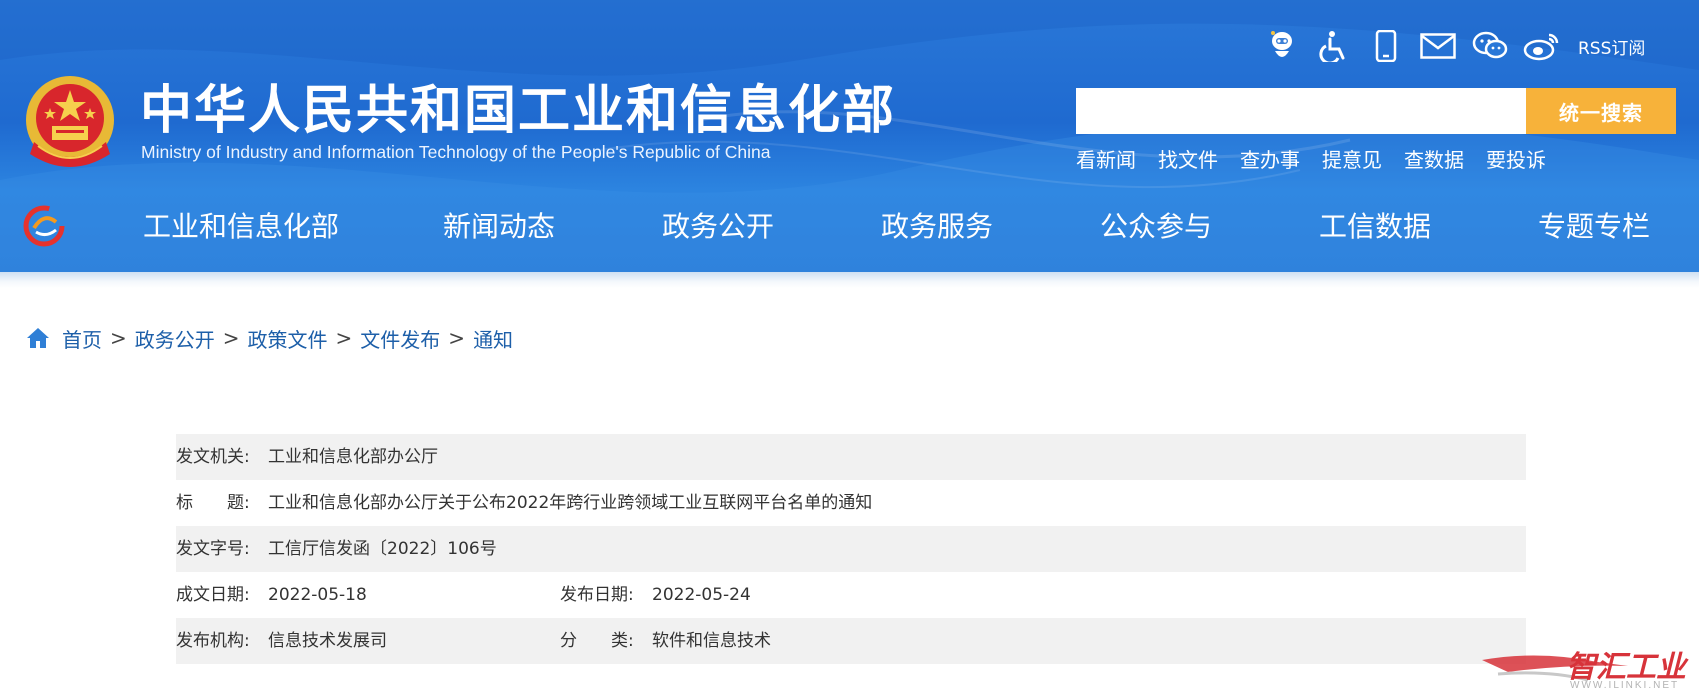  Describe the element at coordinates (1594, 227) in the screenshot. I see `nav-item-special-topics: 专题专栏` at that location.